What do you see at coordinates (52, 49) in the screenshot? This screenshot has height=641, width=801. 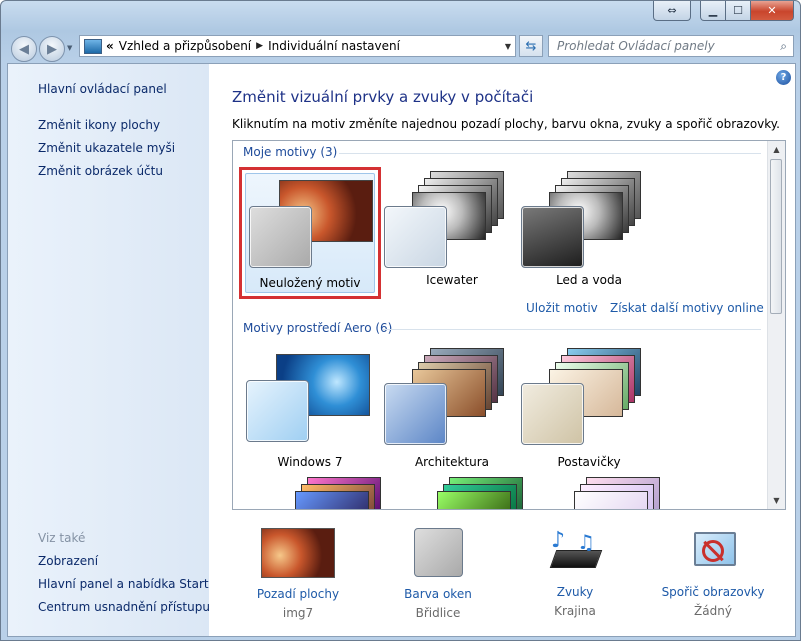 I see `forward-button: ▶` at bounding box center [52, 49].